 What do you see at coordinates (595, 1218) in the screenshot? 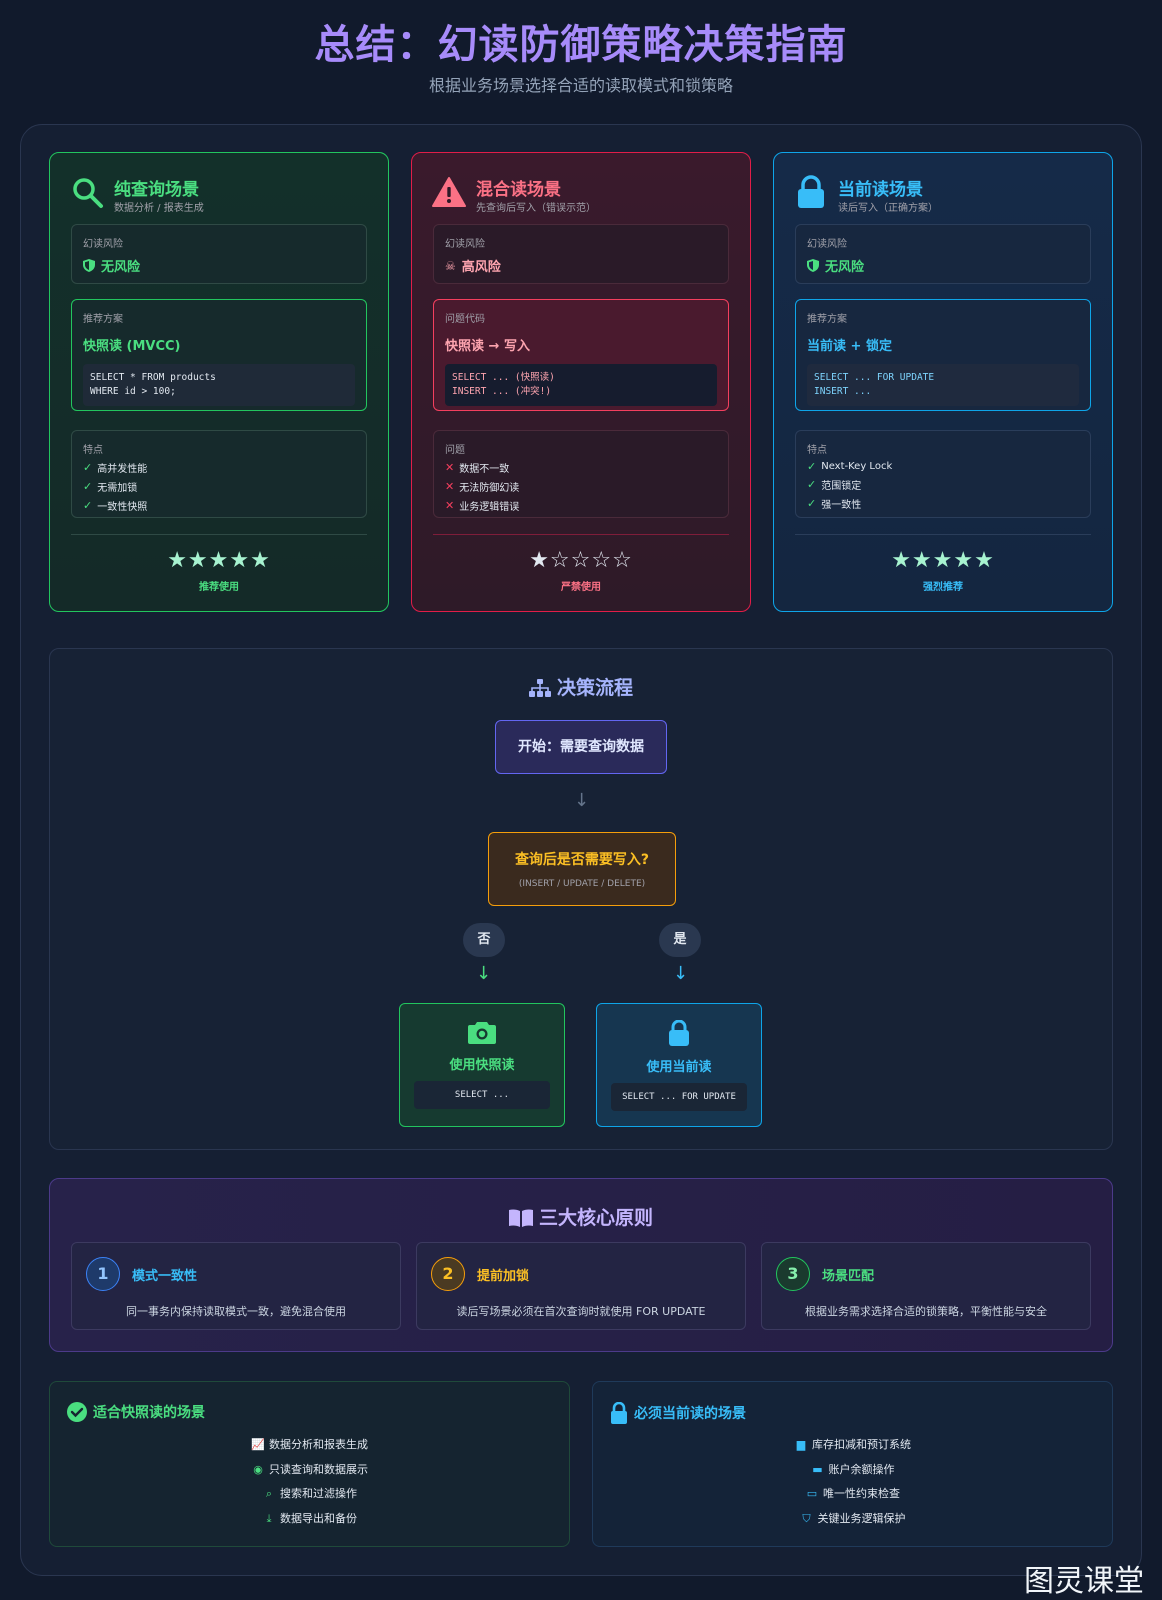
I see `principles-title-text: 三大核心原则` at bounding box center [595, 1218].